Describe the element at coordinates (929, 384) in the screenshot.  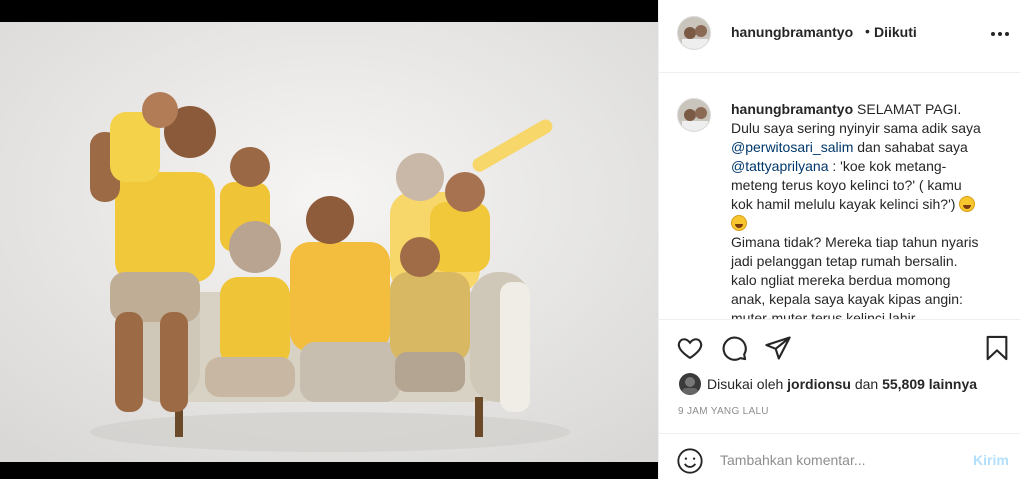
I see `likes-count: 55,809 lainnya` at that location.